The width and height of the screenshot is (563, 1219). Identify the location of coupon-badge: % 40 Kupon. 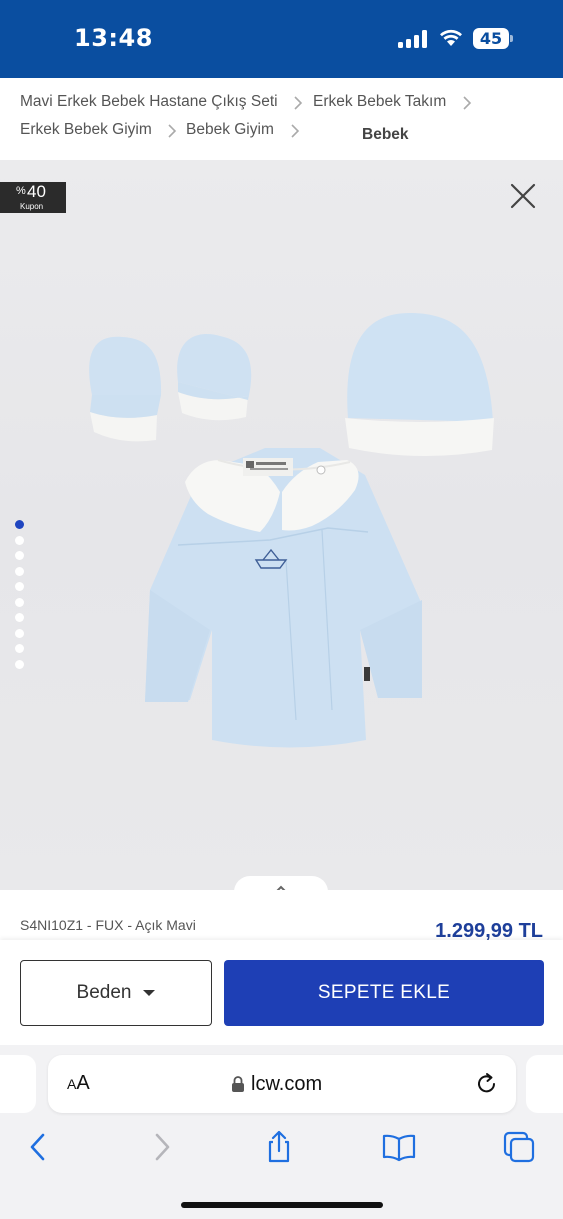
(33, 197).